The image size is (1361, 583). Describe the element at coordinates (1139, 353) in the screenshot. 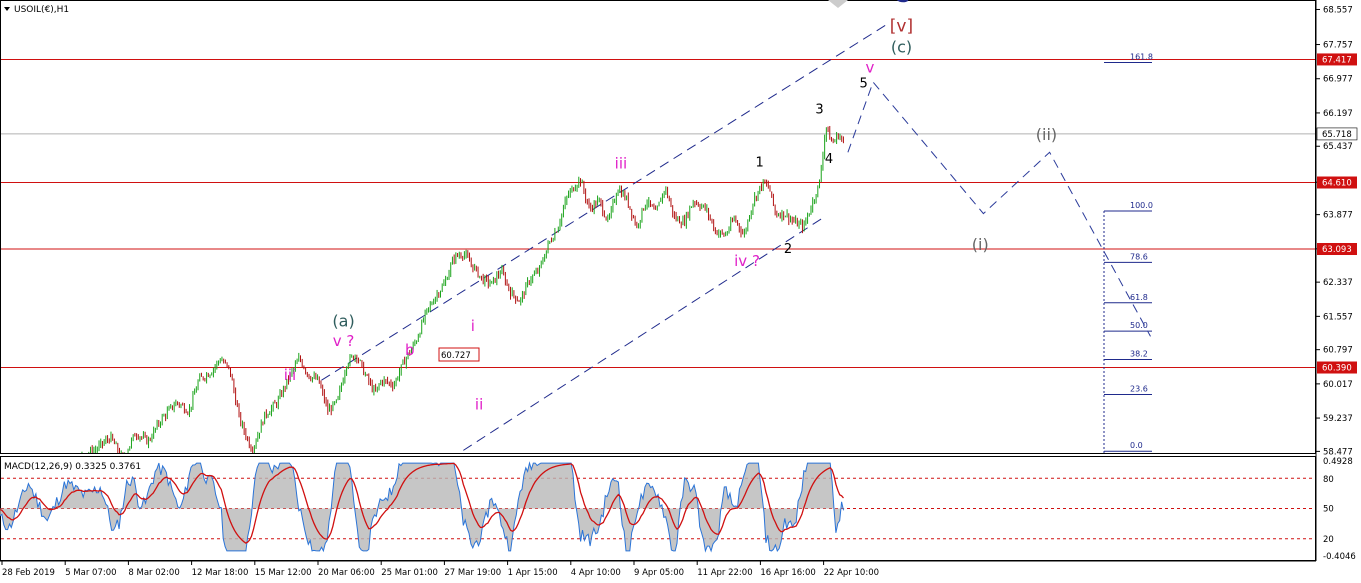

I see `fib-level-label: 38.2` at that location.